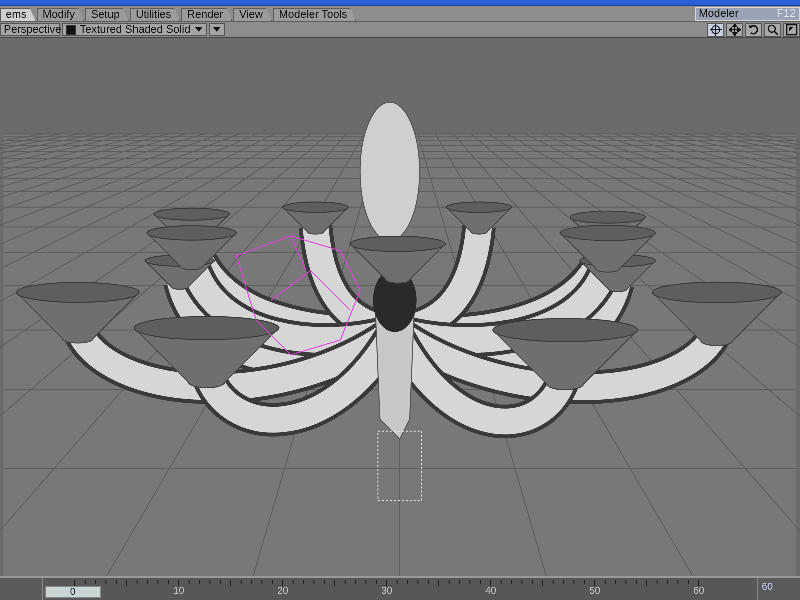 Image resolution: width=800 pixels, height=600 pixels. I want to click on frame-label: 40, so click(491, 591).